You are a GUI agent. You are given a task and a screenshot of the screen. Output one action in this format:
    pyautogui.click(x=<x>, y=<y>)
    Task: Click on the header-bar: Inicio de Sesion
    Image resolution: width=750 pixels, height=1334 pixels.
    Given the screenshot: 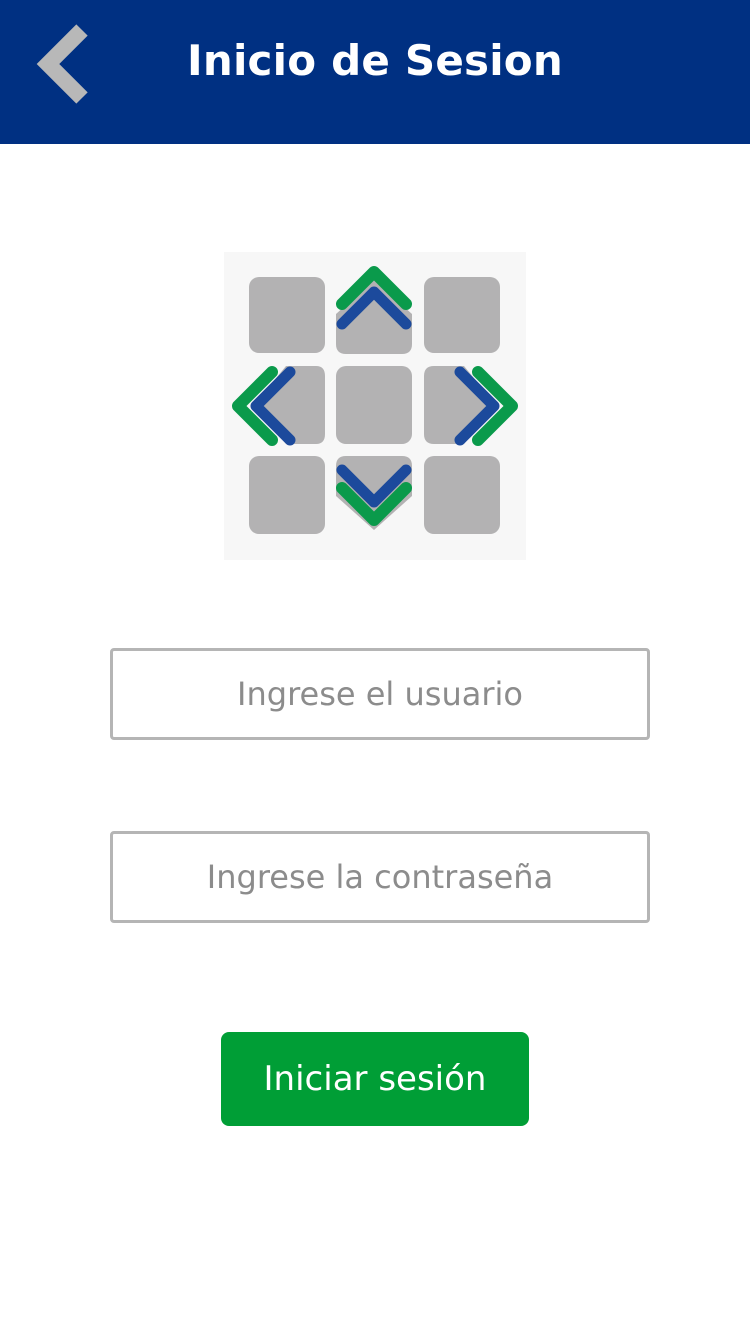 What is the action you would take?
    pyautogui.click(x=375, y=72)
    